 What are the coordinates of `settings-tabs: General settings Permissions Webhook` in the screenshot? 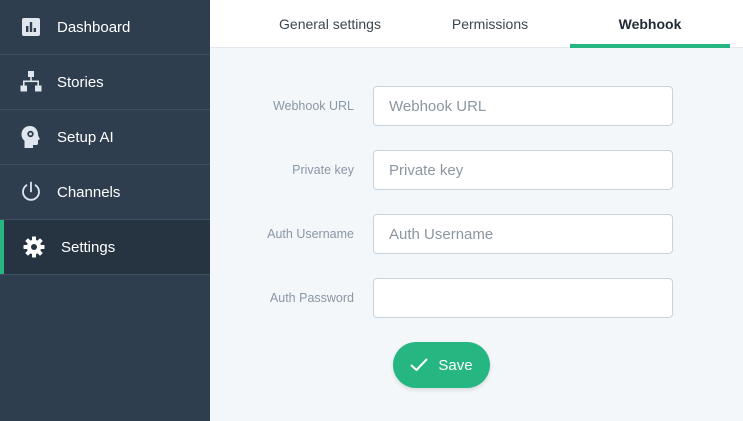 It's located at (476, 24).